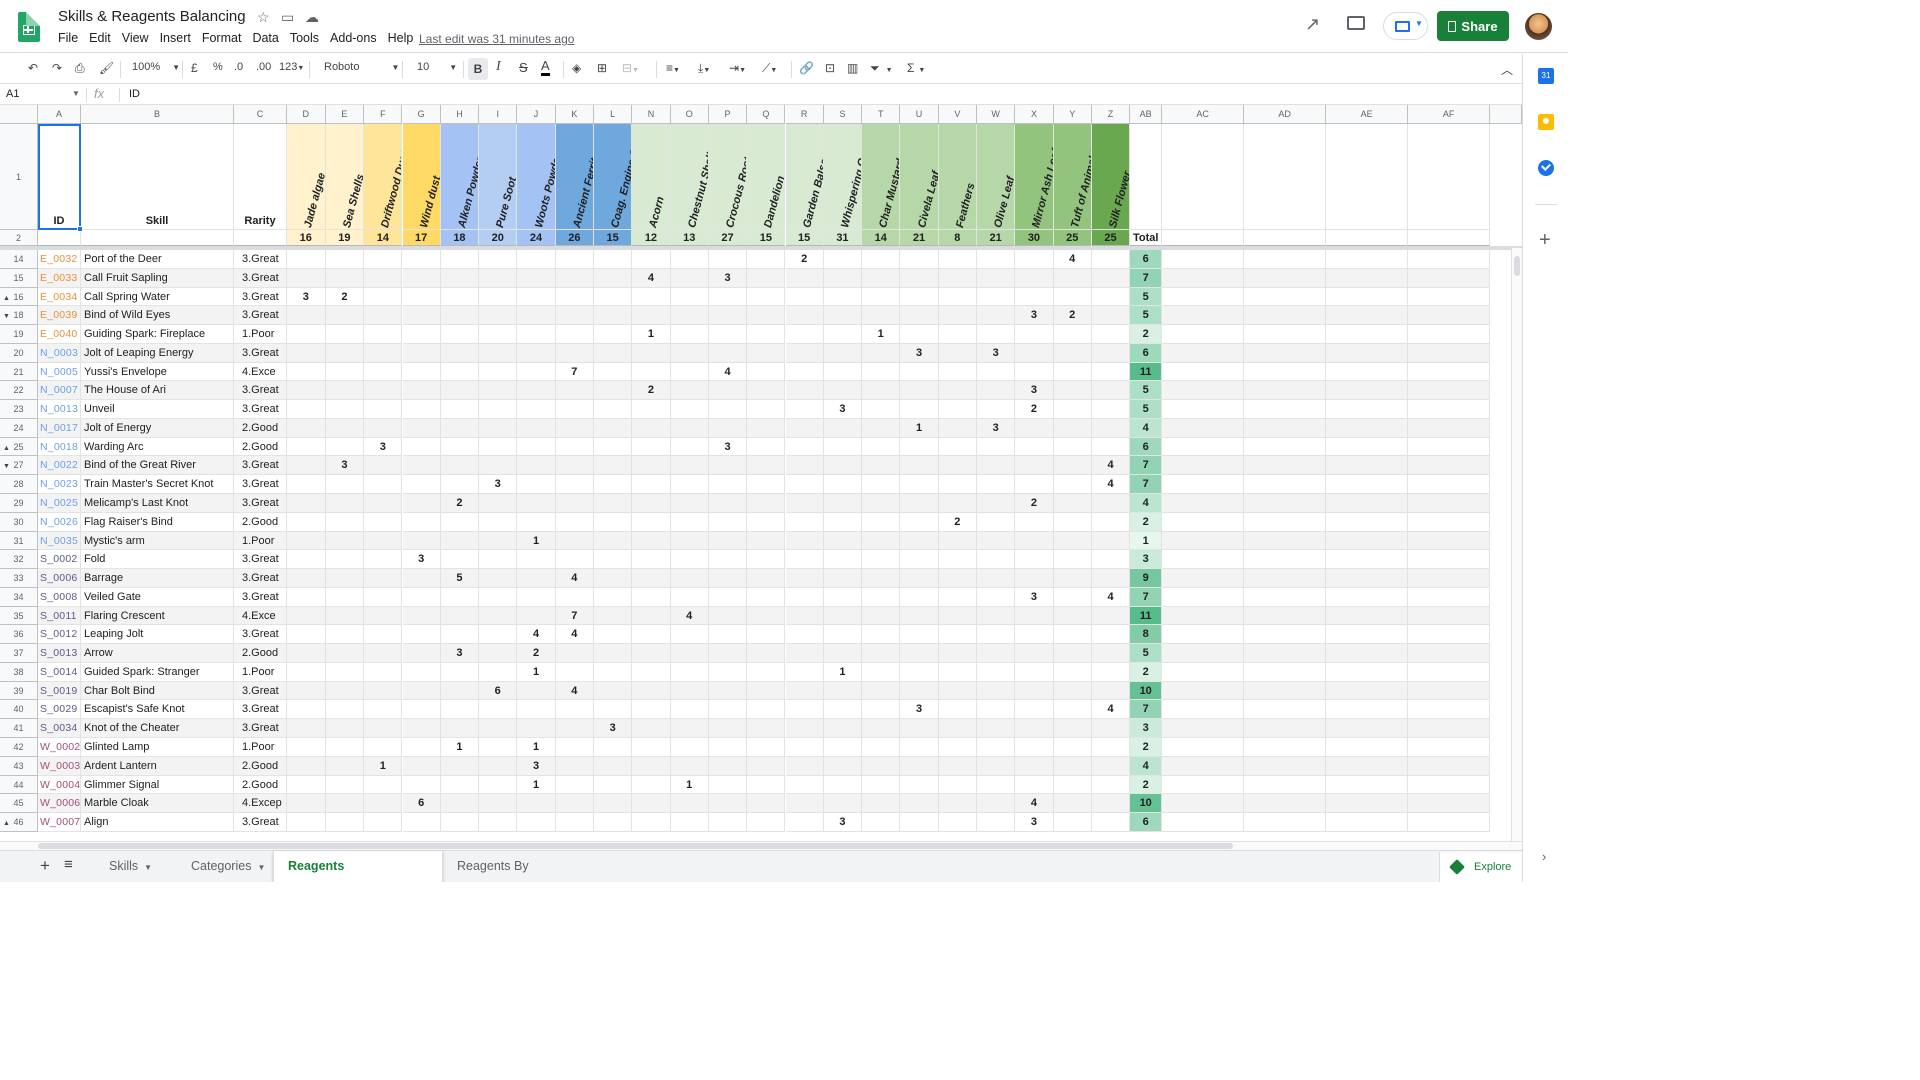 The height and width of the screenshot is (1080, 1920). What do you see at coordinates (80, 229) in the screenshot?
I see `fill-handle` at bounding box center [80, 229].